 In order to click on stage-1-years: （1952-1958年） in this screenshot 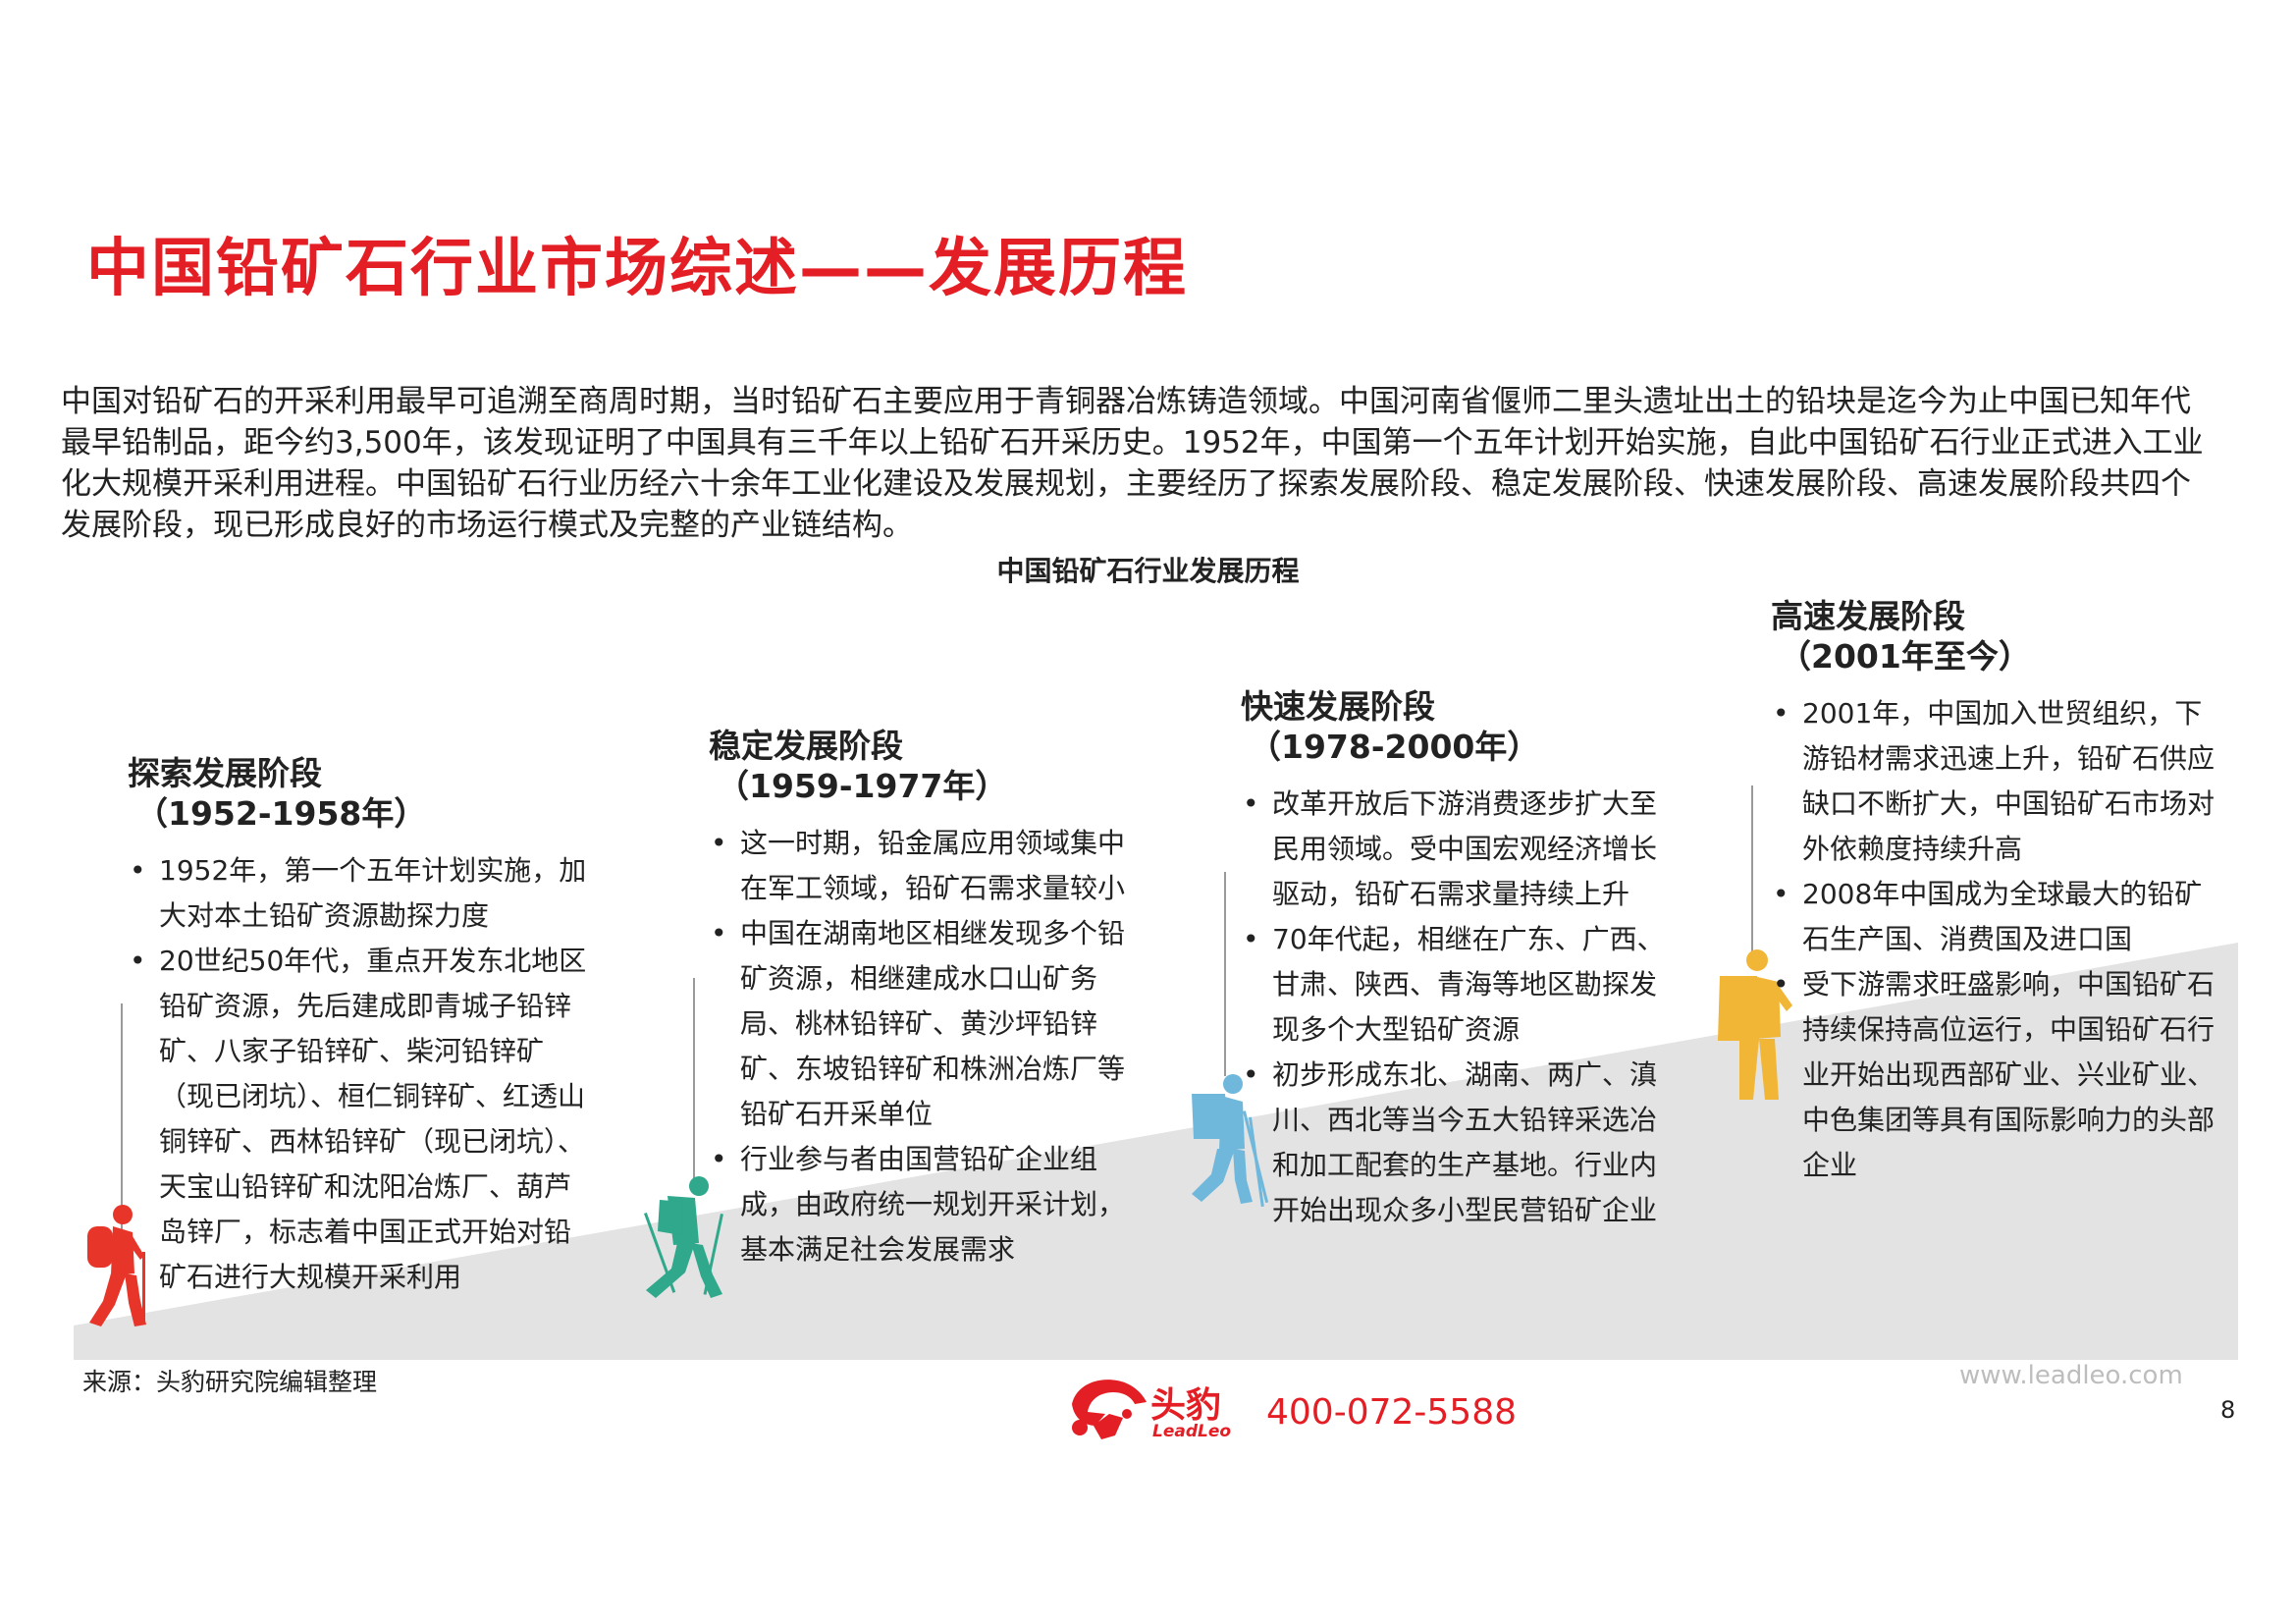, I will do `click(281, 813)`.